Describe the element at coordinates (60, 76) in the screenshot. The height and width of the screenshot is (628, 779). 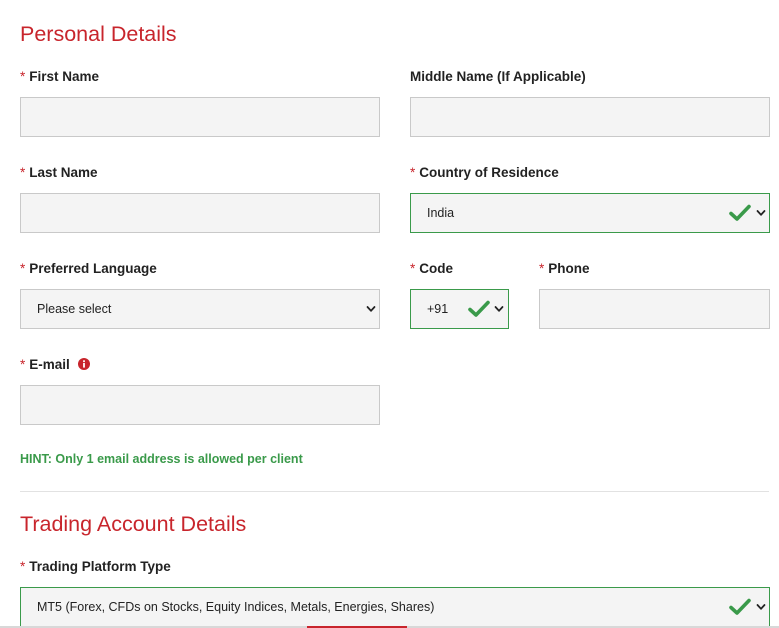
I see `first-name-label: * First Name` at that location.